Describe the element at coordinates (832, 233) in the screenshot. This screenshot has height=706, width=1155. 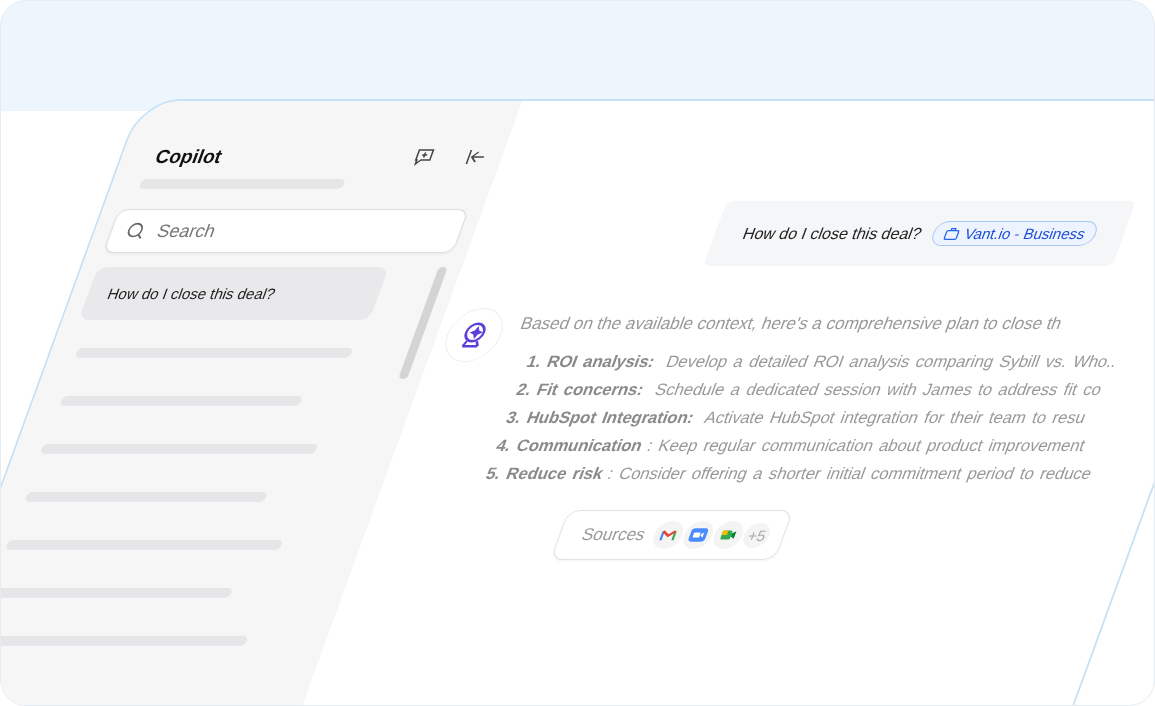
I see `question-text: How do I close this deal?` at that location.